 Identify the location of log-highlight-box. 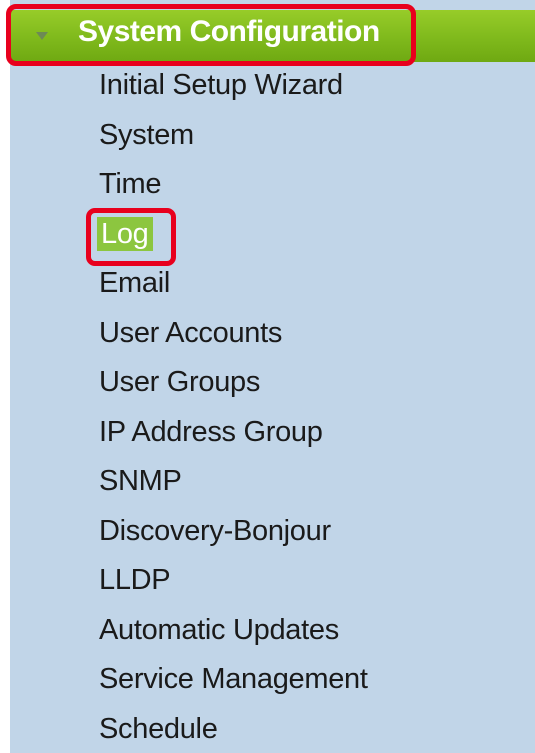
(131, 237).